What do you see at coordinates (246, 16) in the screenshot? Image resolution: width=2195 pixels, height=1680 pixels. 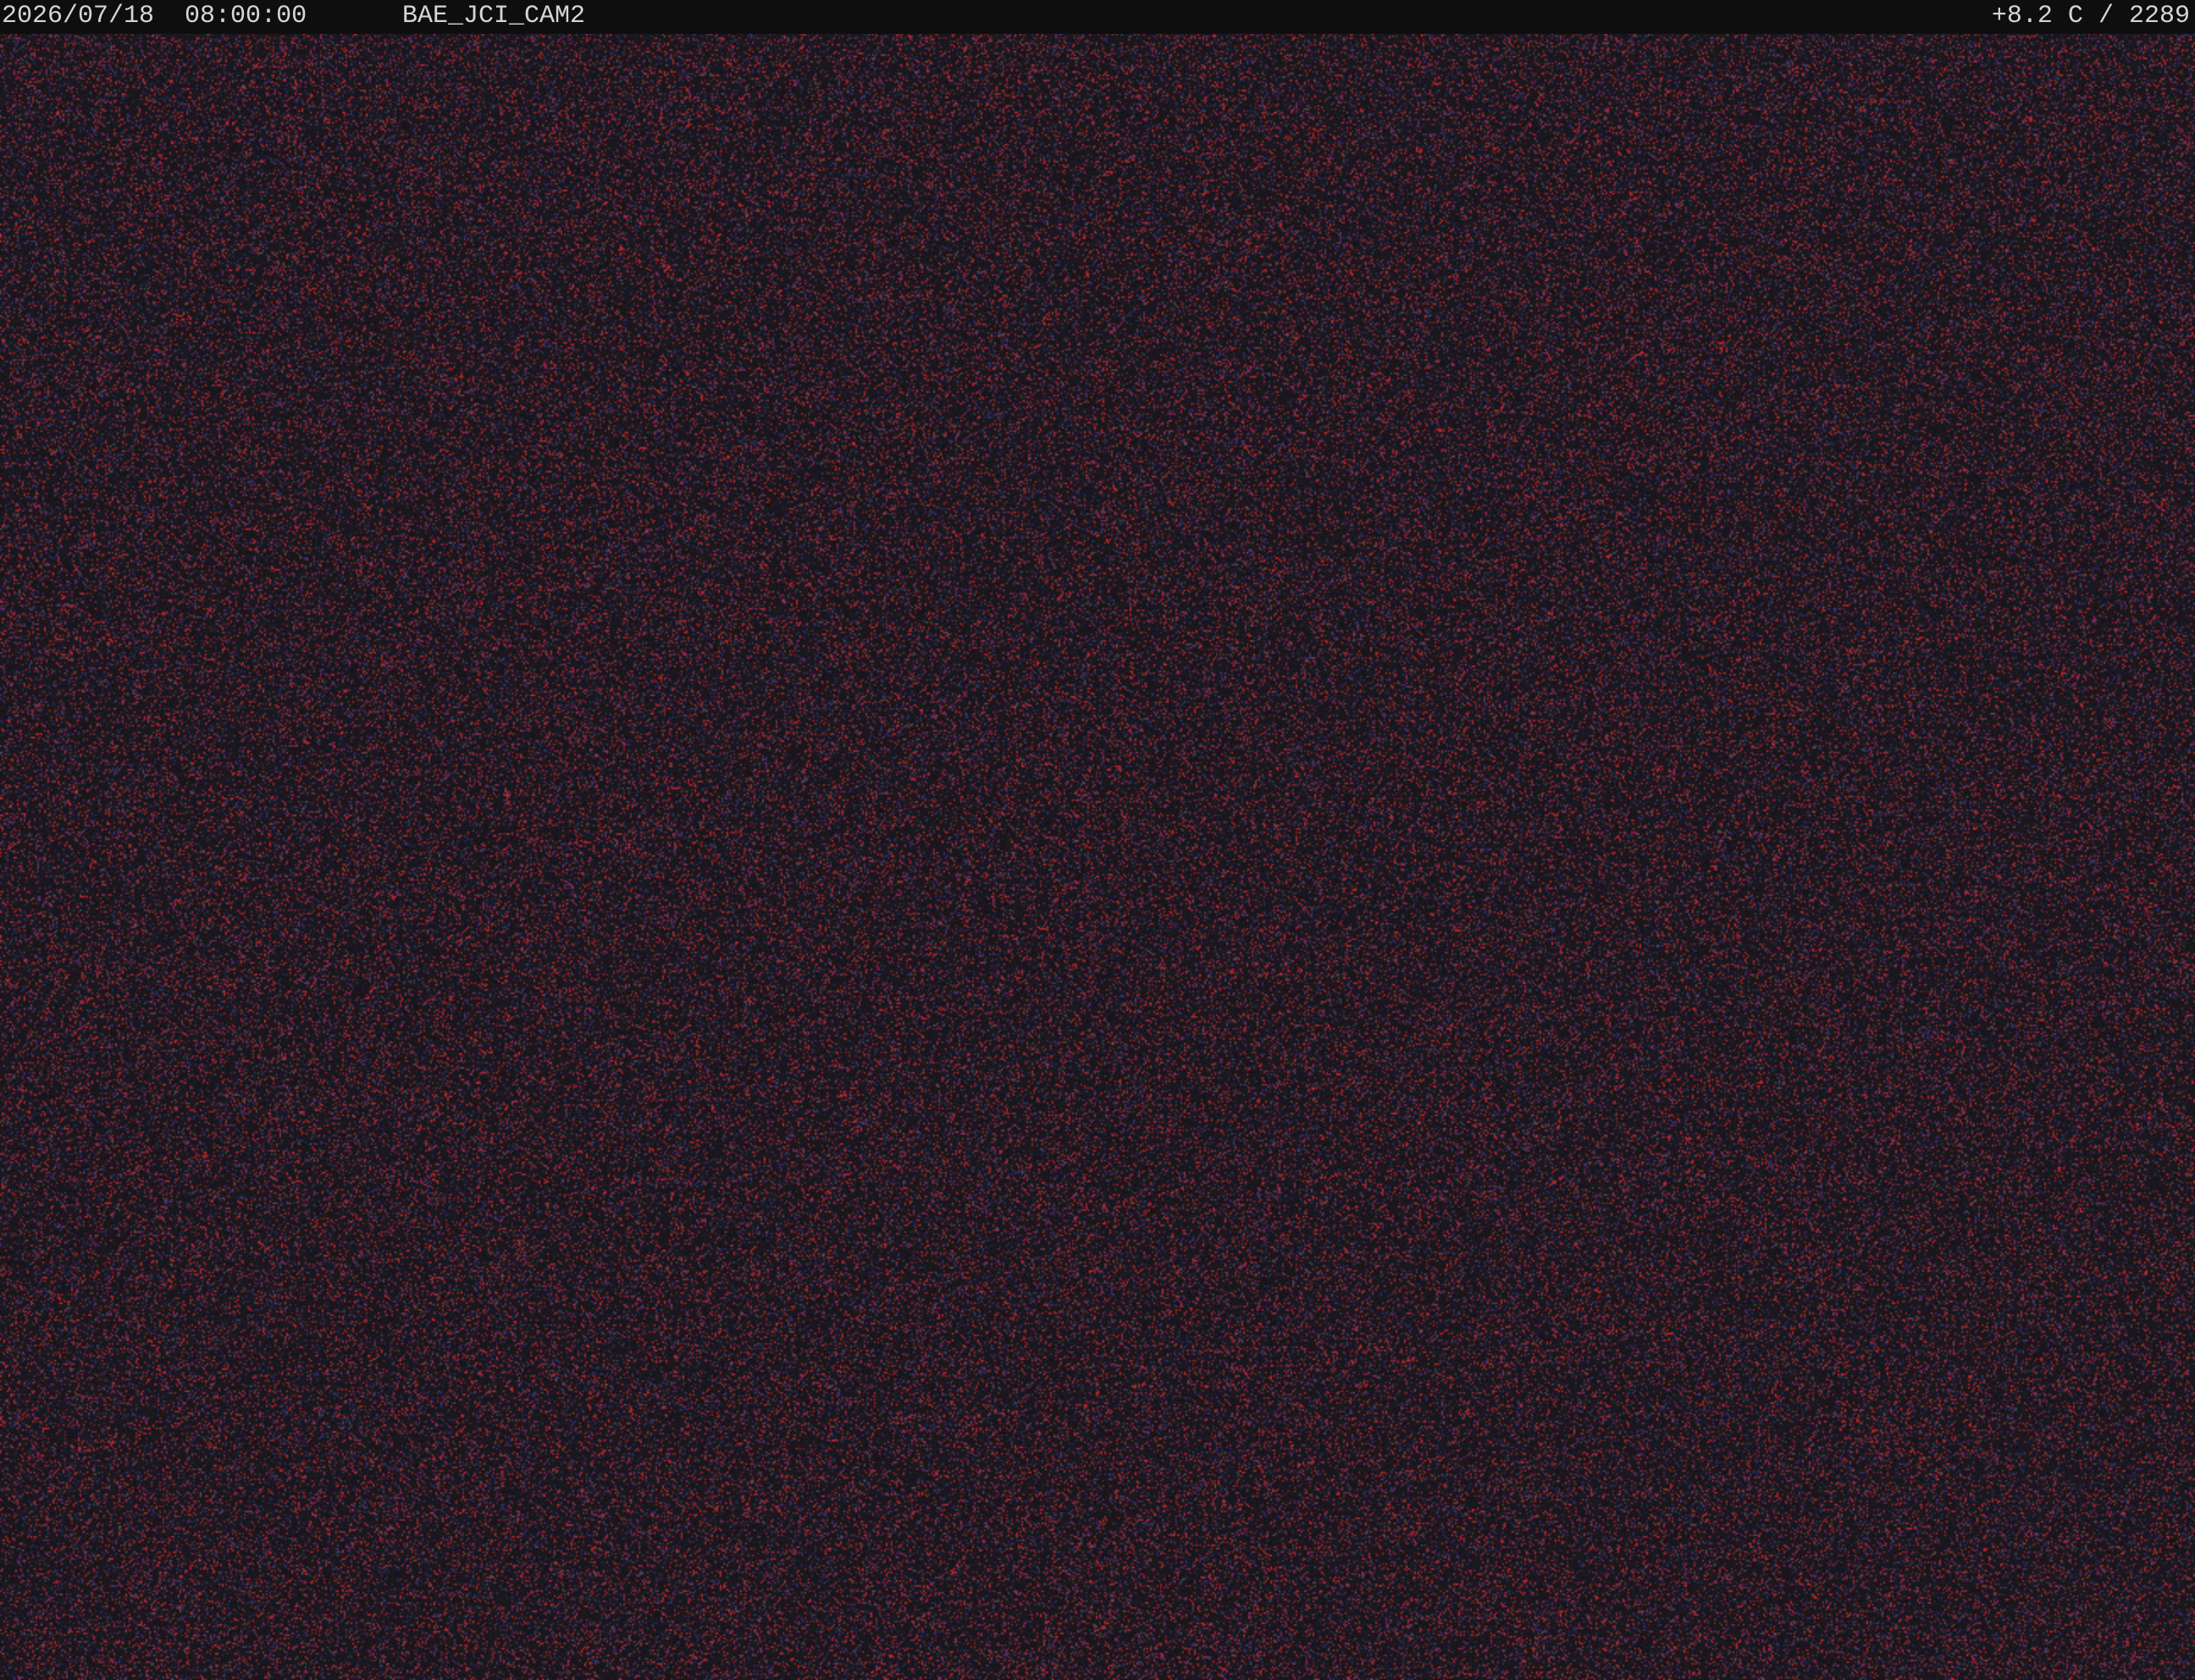 I see `time-text: 08:00:00` at bounding box center [246, 16].